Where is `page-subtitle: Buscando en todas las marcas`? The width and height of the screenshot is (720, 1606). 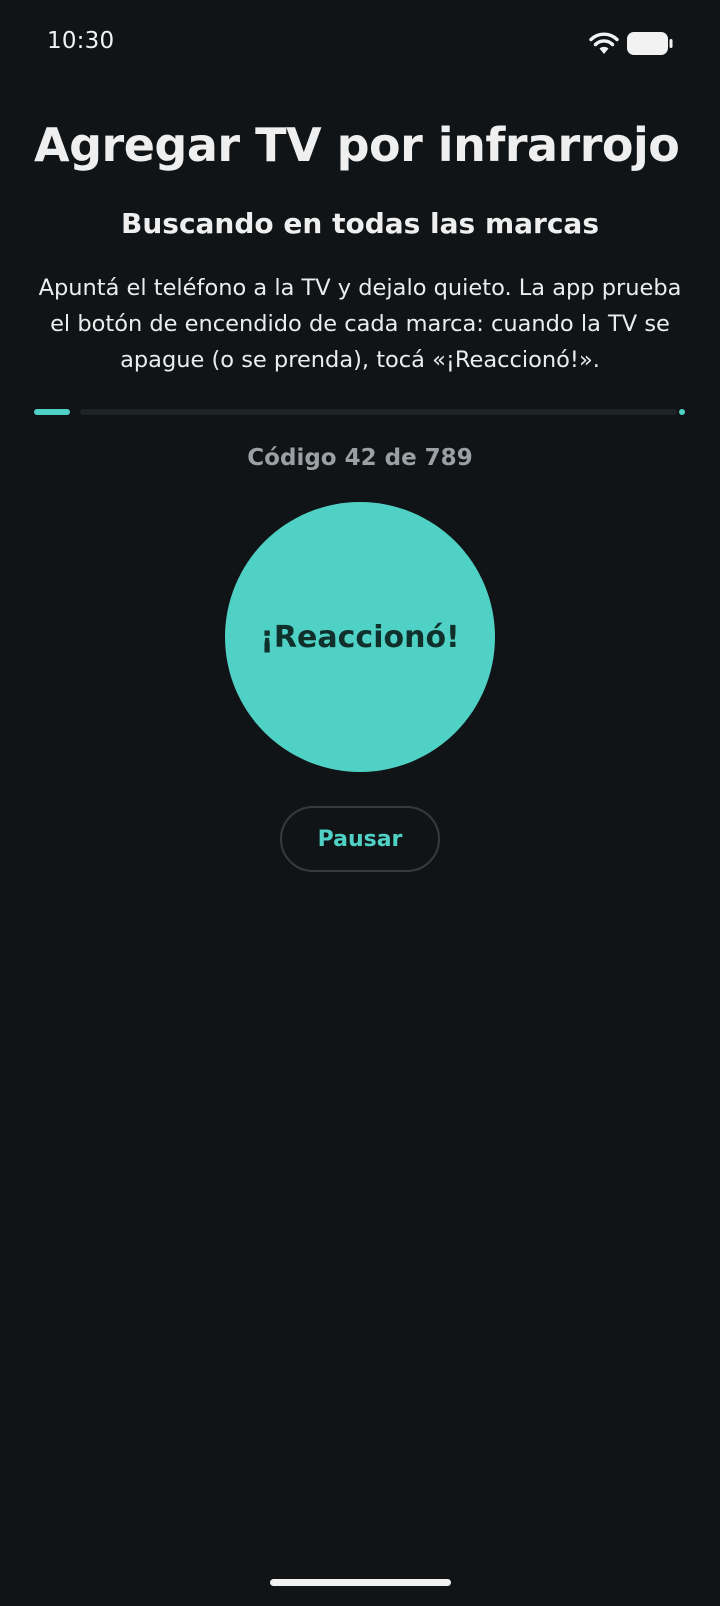
page-subtitle: Buscando en todas las marcas is located at coordinates (360, 223).